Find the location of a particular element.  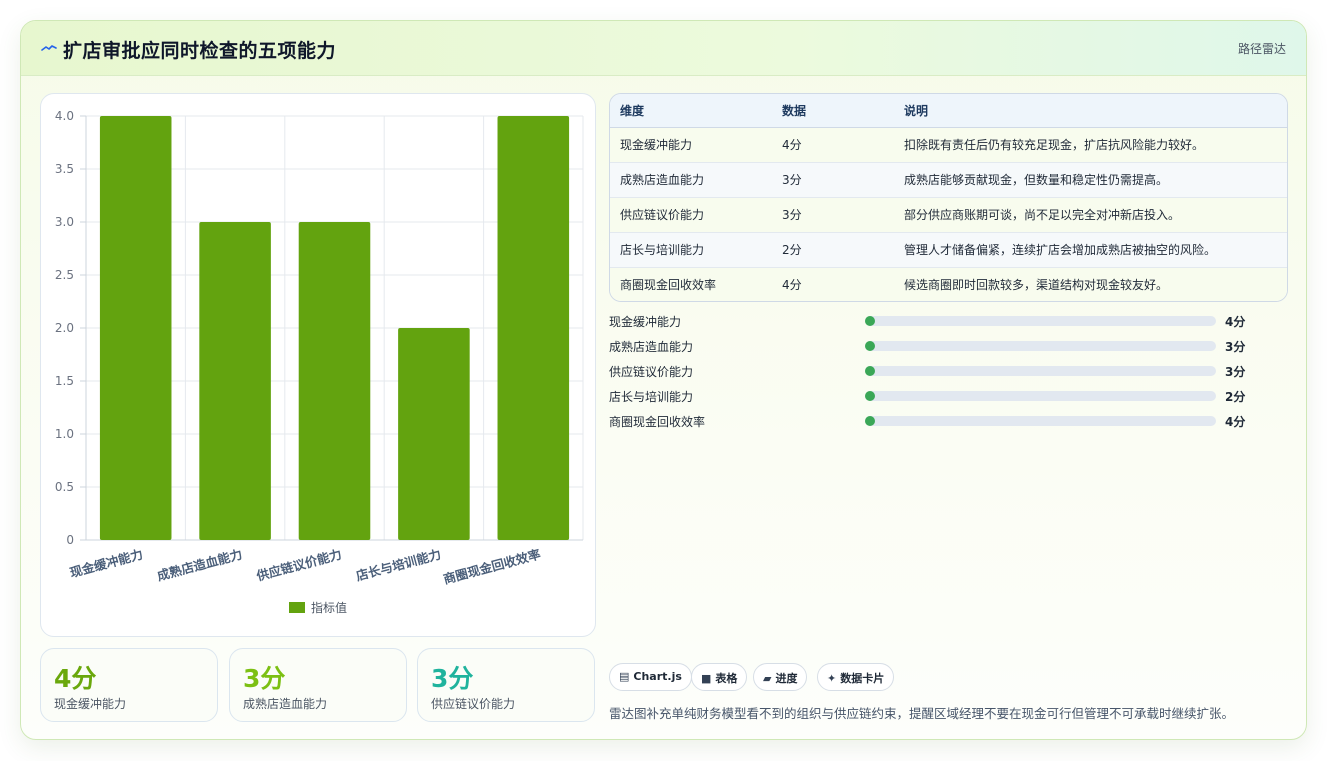

chip-label: 进度 is located at coordinates (786, 678).